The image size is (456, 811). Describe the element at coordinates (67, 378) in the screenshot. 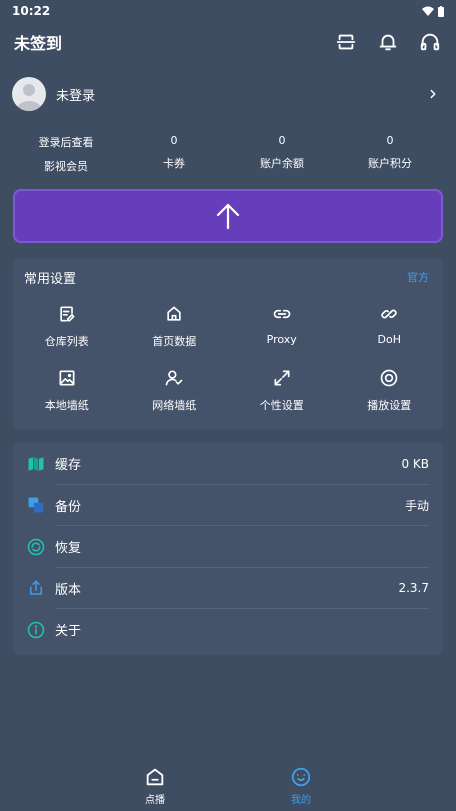

I see `image-icon` at that location.